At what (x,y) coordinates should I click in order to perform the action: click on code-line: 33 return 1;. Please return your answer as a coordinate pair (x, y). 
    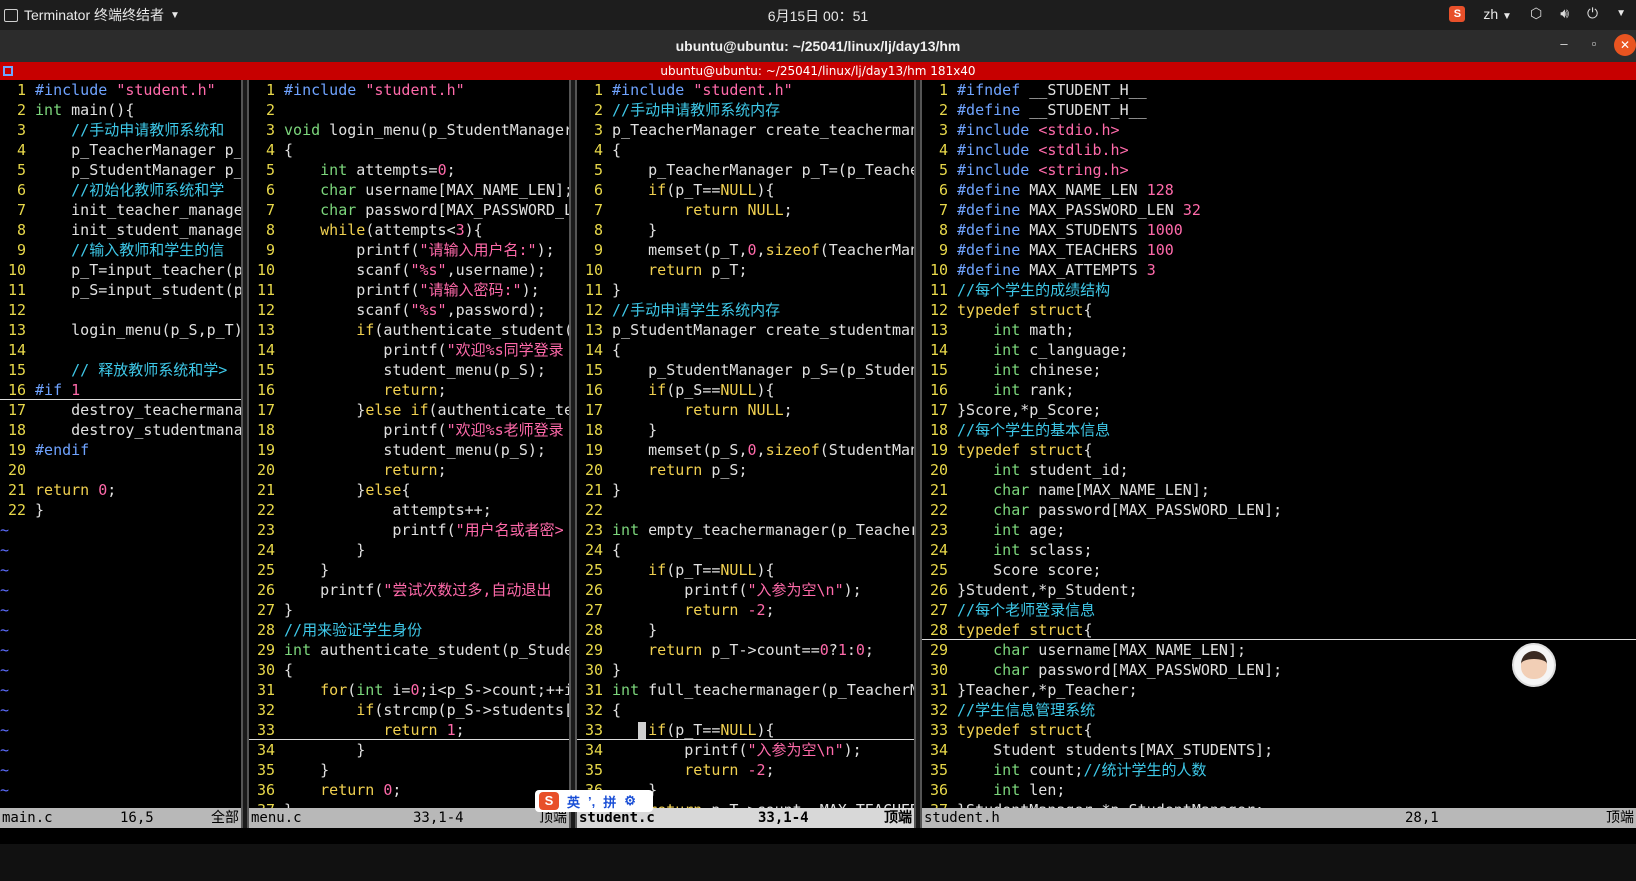
    Looking at the image, I should click on (409, 730).